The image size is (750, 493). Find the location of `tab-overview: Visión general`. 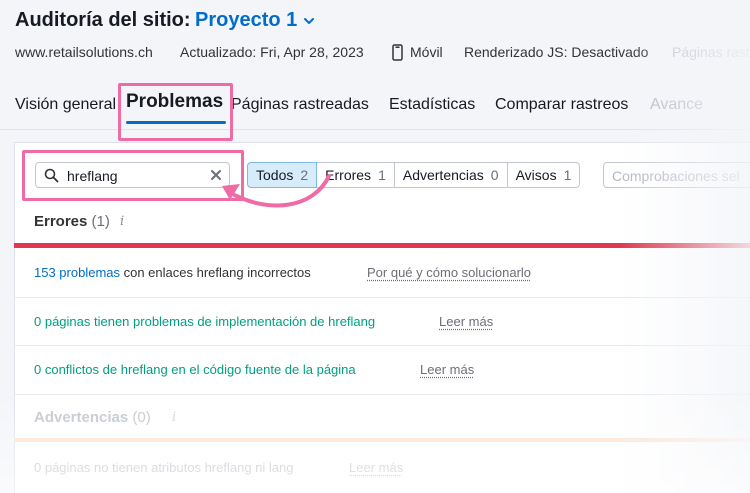

tab-overview: Visión general is located at coordinates (65, 105).